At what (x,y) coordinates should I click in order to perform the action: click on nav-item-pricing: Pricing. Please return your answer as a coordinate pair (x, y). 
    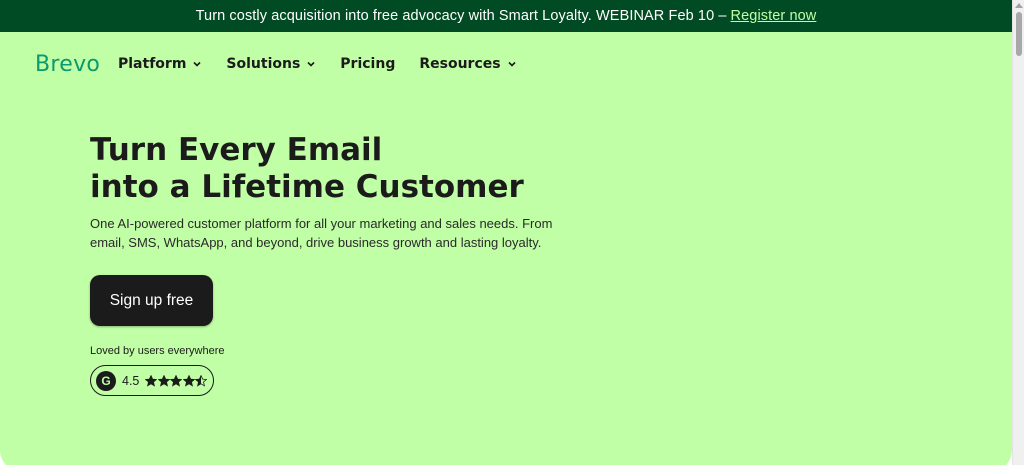
    Looking at the image, I should click on (367, 64).